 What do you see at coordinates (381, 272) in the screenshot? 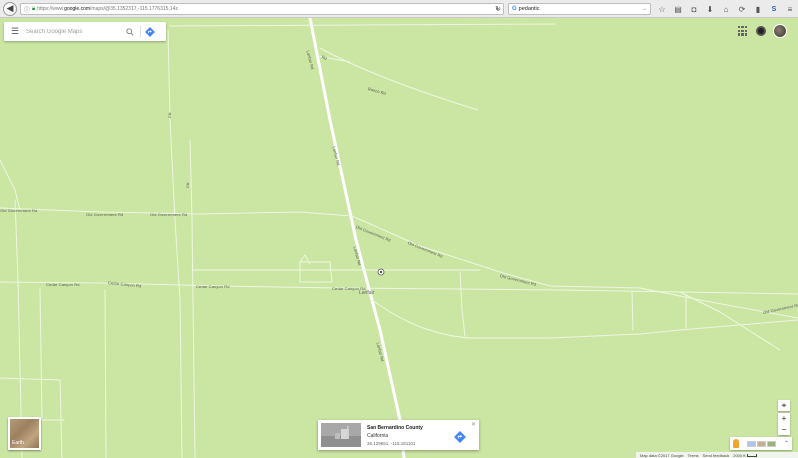
I see `location-pin-icon` at bounding box center [381, 272].